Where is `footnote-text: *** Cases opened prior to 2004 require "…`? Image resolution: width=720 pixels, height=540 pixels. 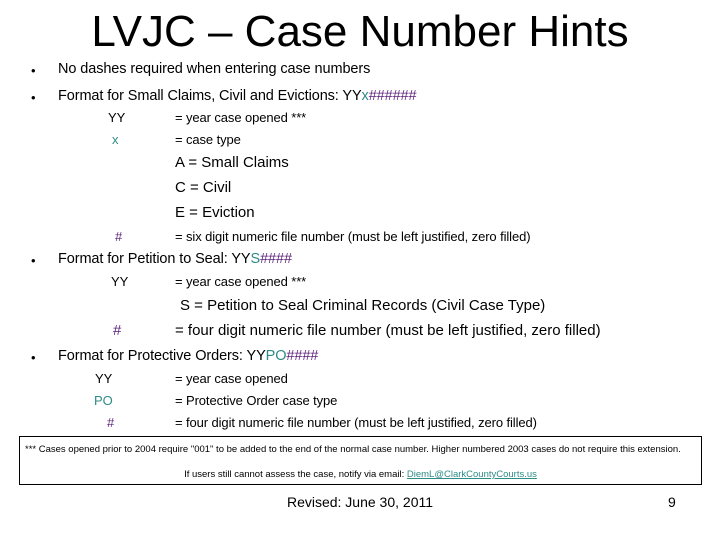
footnote-text: *** Cases opened prior to 2004 require "… is located at coordinates (353, 449).